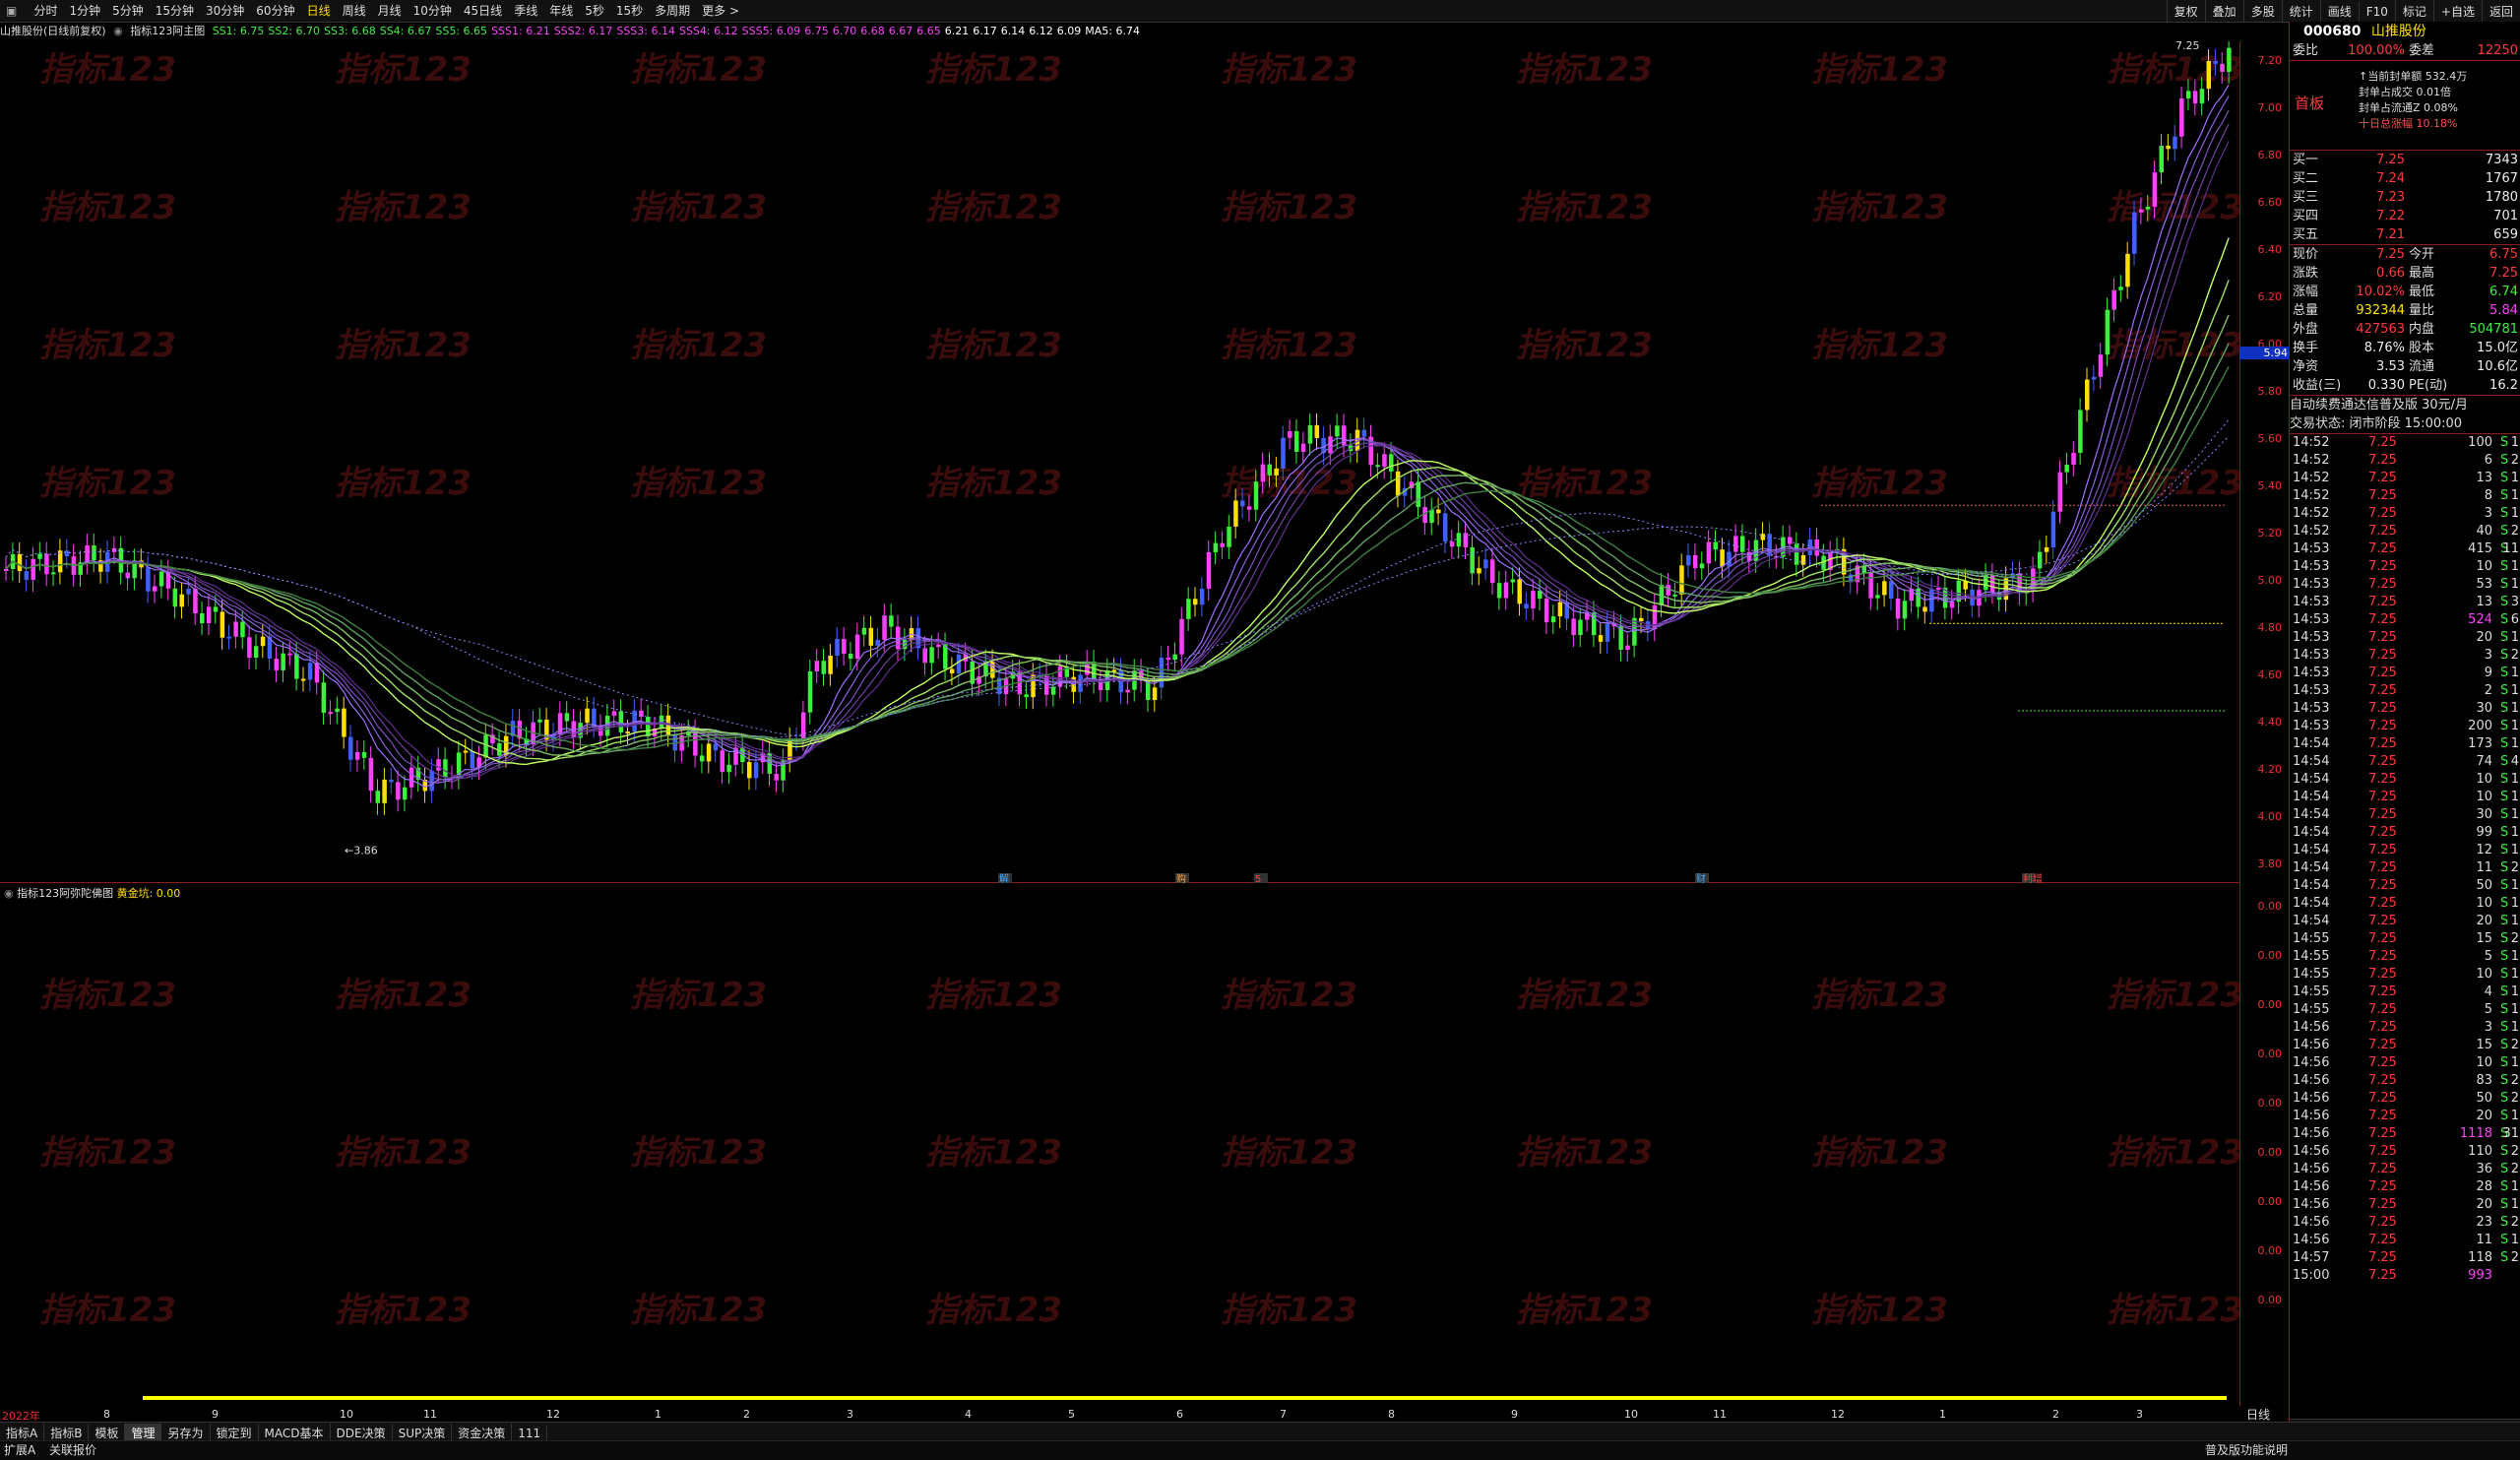  I want to click on period-tab: 月线, so click(390, 11).